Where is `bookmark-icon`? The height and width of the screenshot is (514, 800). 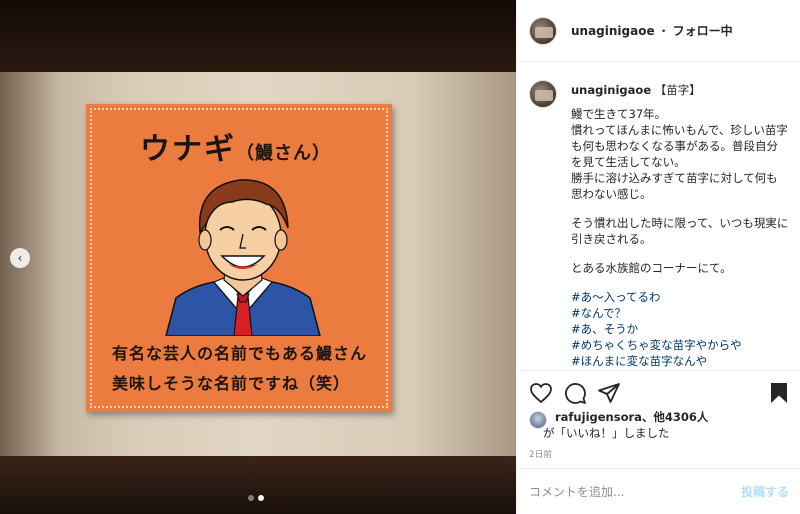
bookmark-icon is located at coordinates (779, 393).